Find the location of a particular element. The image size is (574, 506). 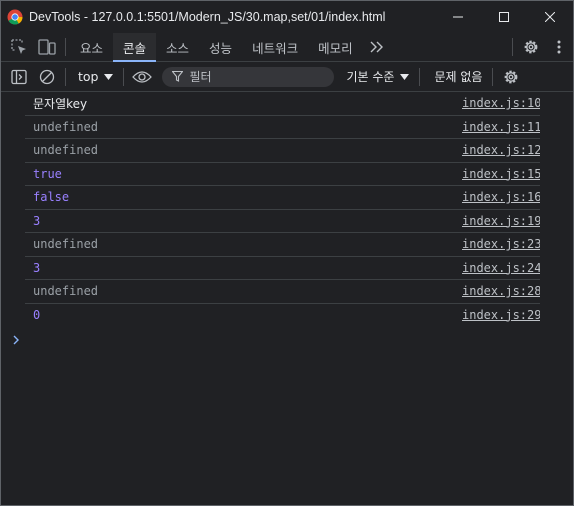

device-toolbar-icon is located at coordinates (47, 47).